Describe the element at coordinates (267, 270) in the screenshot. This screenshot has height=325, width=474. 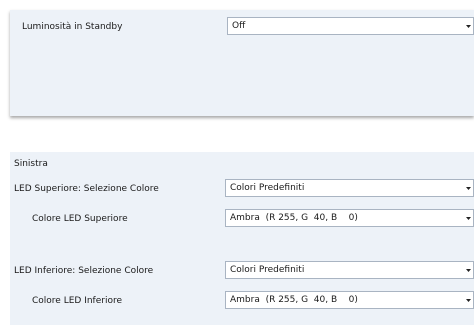
I see `led-bottom-selection-value: Colori Predefiniti` at that location.